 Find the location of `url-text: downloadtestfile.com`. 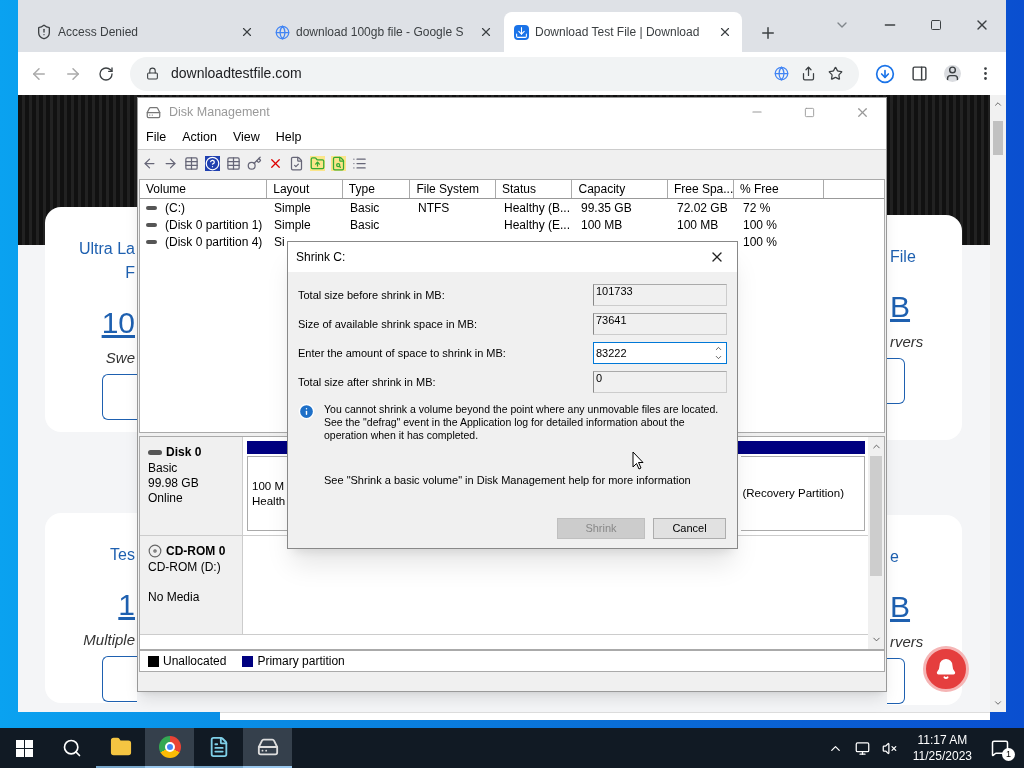

url-text: downloadtestfile.com is located at coordinates (237, 73).